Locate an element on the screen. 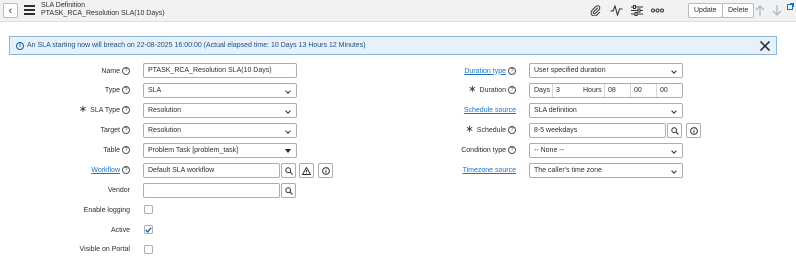  back-icon: ‹ is located at coordinates (10, 10).